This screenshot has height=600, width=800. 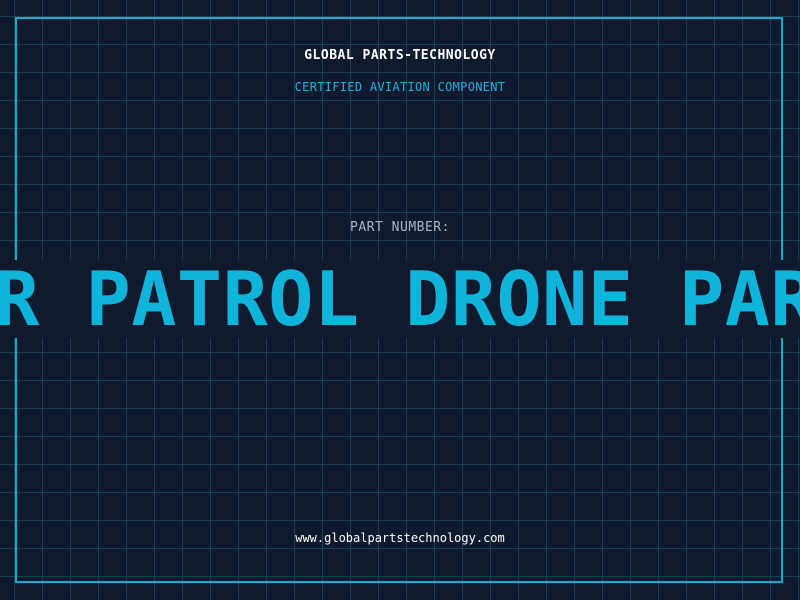 I want to click on certification-tagline: CERTIFIED AVIATION COMPONENT, so click(x=400, y=87).